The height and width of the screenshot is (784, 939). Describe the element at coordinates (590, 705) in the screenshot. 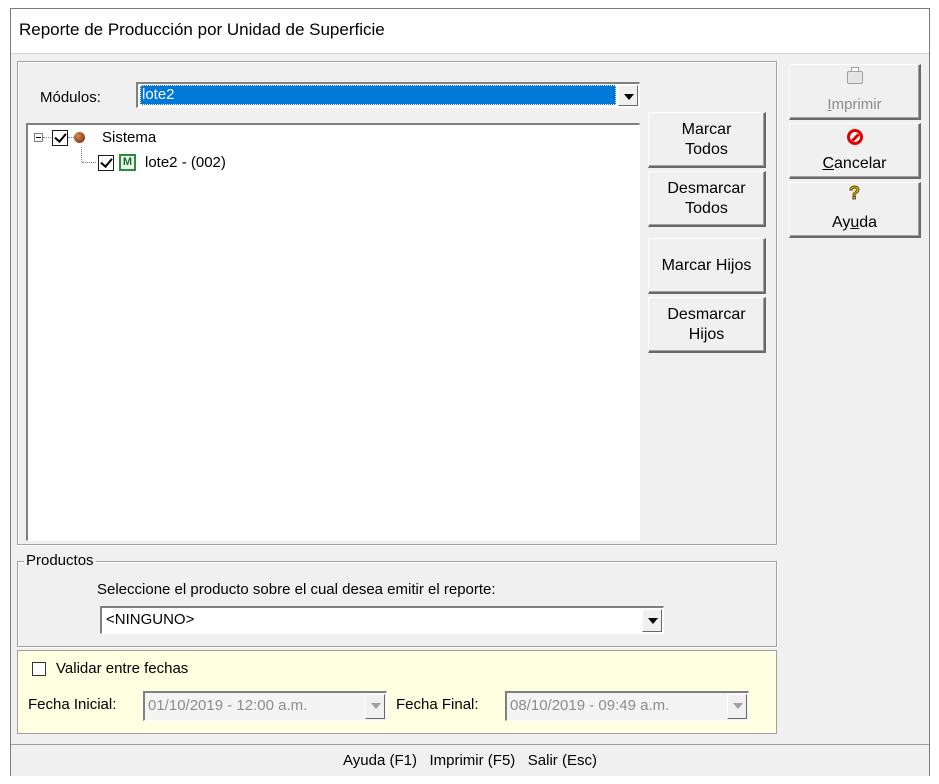

I see `fecha-final-value: 08/10/2019 - 09:49 a.m.` at that location.